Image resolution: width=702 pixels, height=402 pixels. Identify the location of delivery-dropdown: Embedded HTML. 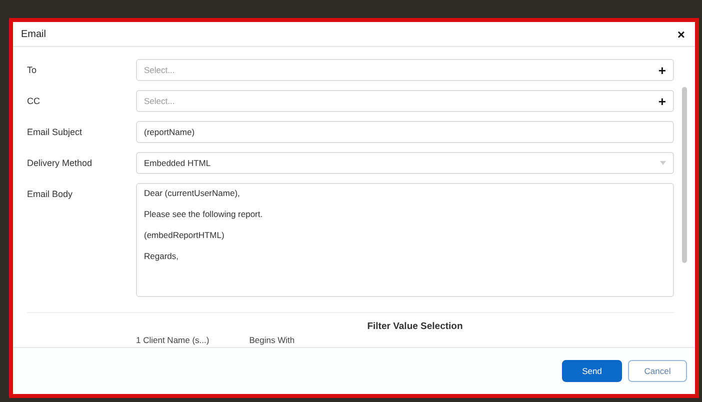
(405, 163).